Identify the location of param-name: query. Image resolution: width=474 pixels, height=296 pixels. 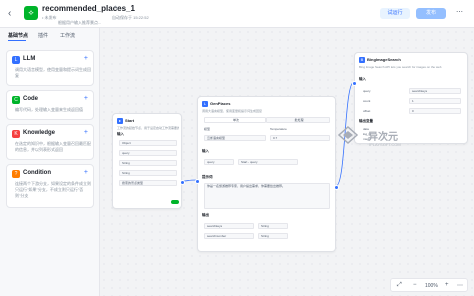
(367, 91).